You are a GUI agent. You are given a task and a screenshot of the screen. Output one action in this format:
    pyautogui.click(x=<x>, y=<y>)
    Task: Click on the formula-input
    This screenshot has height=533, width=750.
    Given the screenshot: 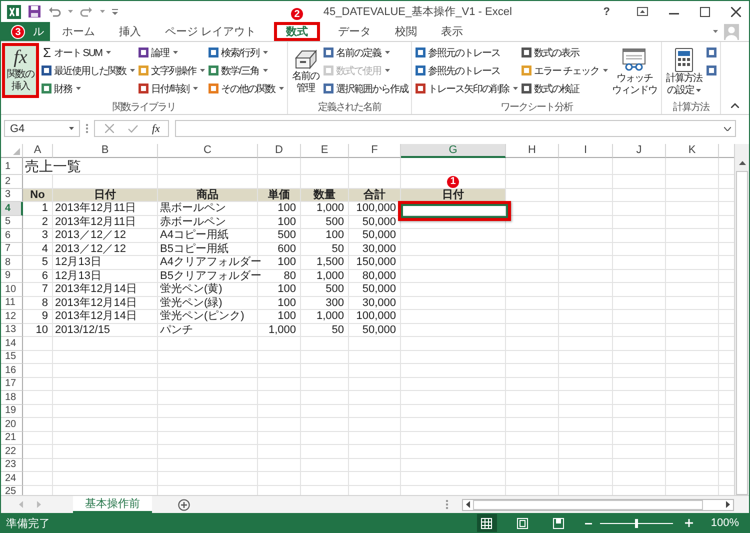 What is the action you would take?
    pyautogui.click(x=455, y=128)
    